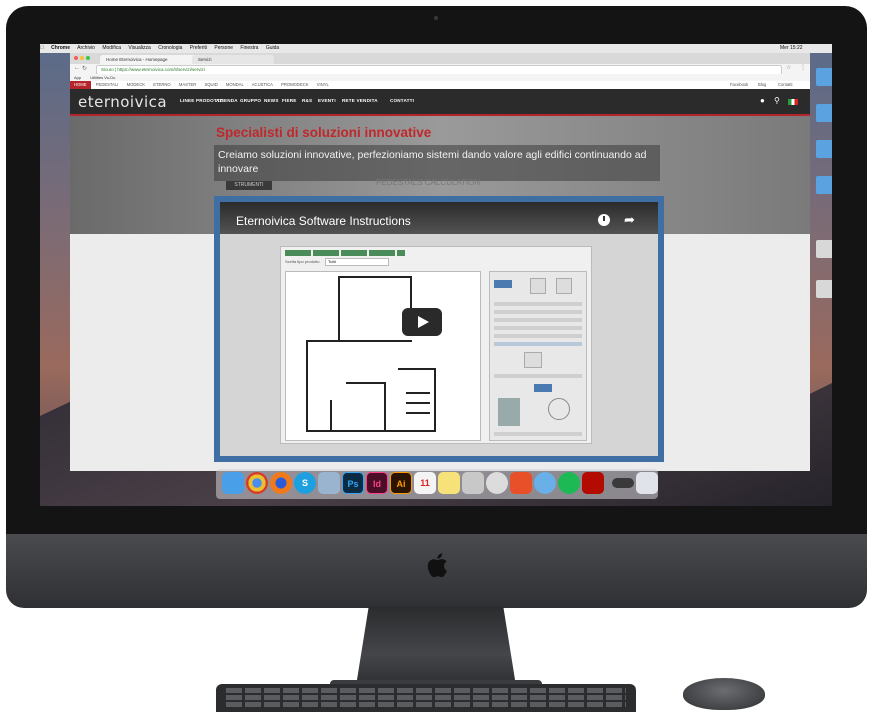  Describe the element at coordinates (294, 84) in the screenshot. I see `topbar-link: PROMODECK` at that location.